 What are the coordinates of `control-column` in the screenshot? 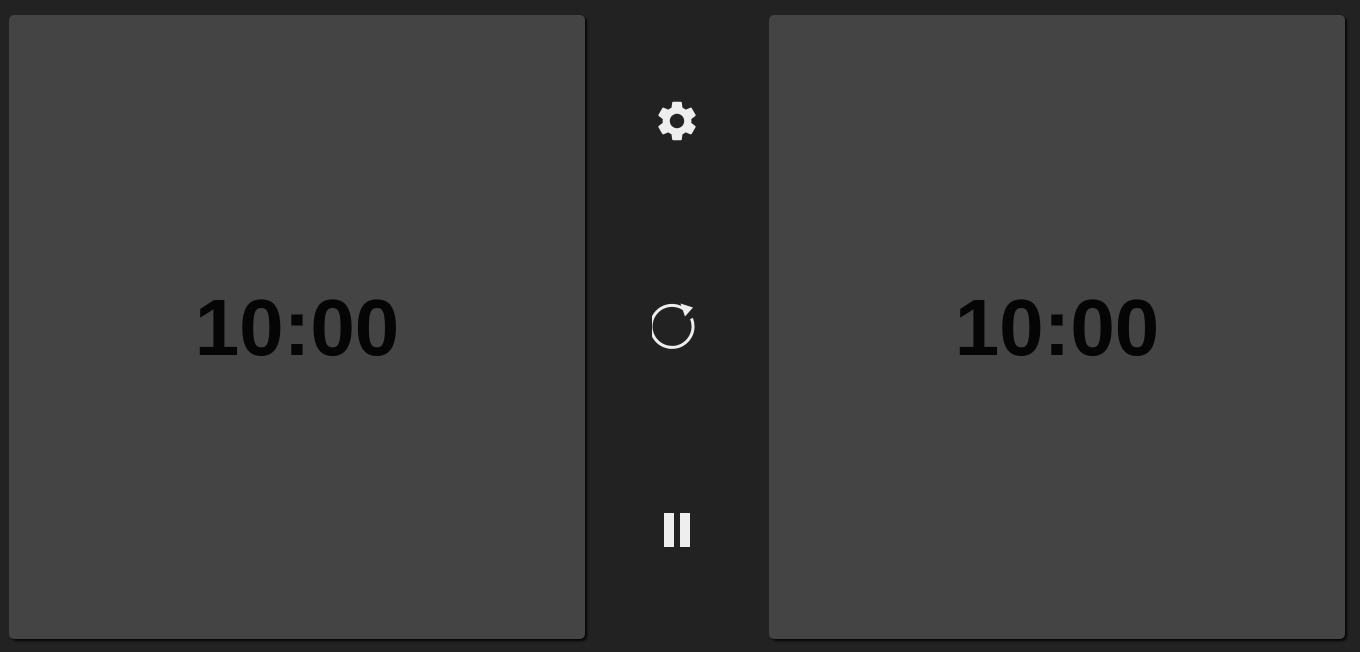 It's located at (677, 327).